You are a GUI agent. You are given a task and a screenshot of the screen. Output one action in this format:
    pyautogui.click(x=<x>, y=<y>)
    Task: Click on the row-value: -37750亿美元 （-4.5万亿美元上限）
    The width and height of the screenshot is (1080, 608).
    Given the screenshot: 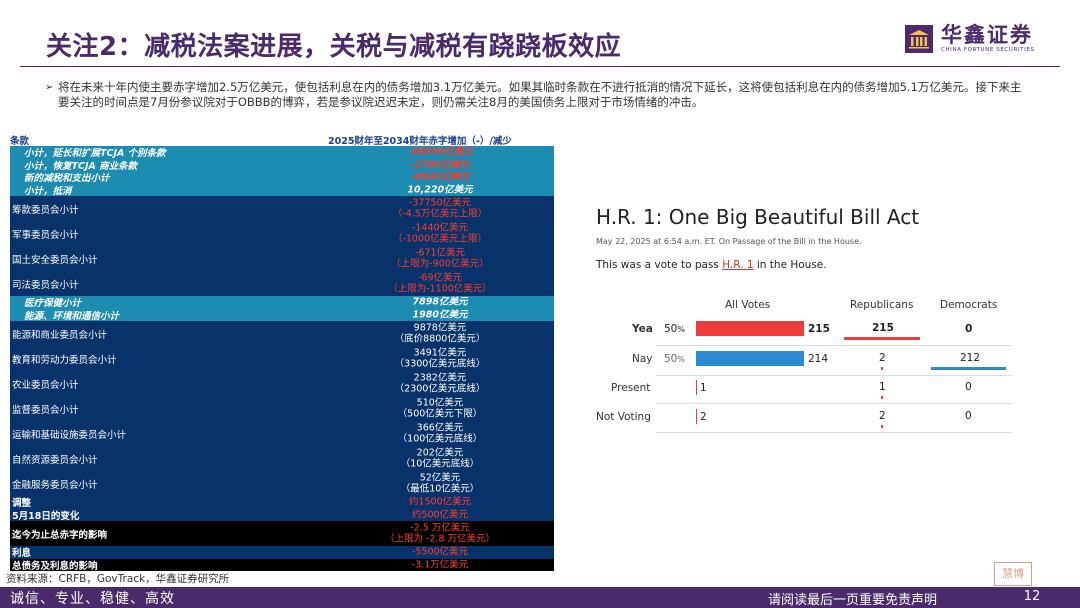 What is the action you would take?
    pyautogui.click(x=440, y=208)
    